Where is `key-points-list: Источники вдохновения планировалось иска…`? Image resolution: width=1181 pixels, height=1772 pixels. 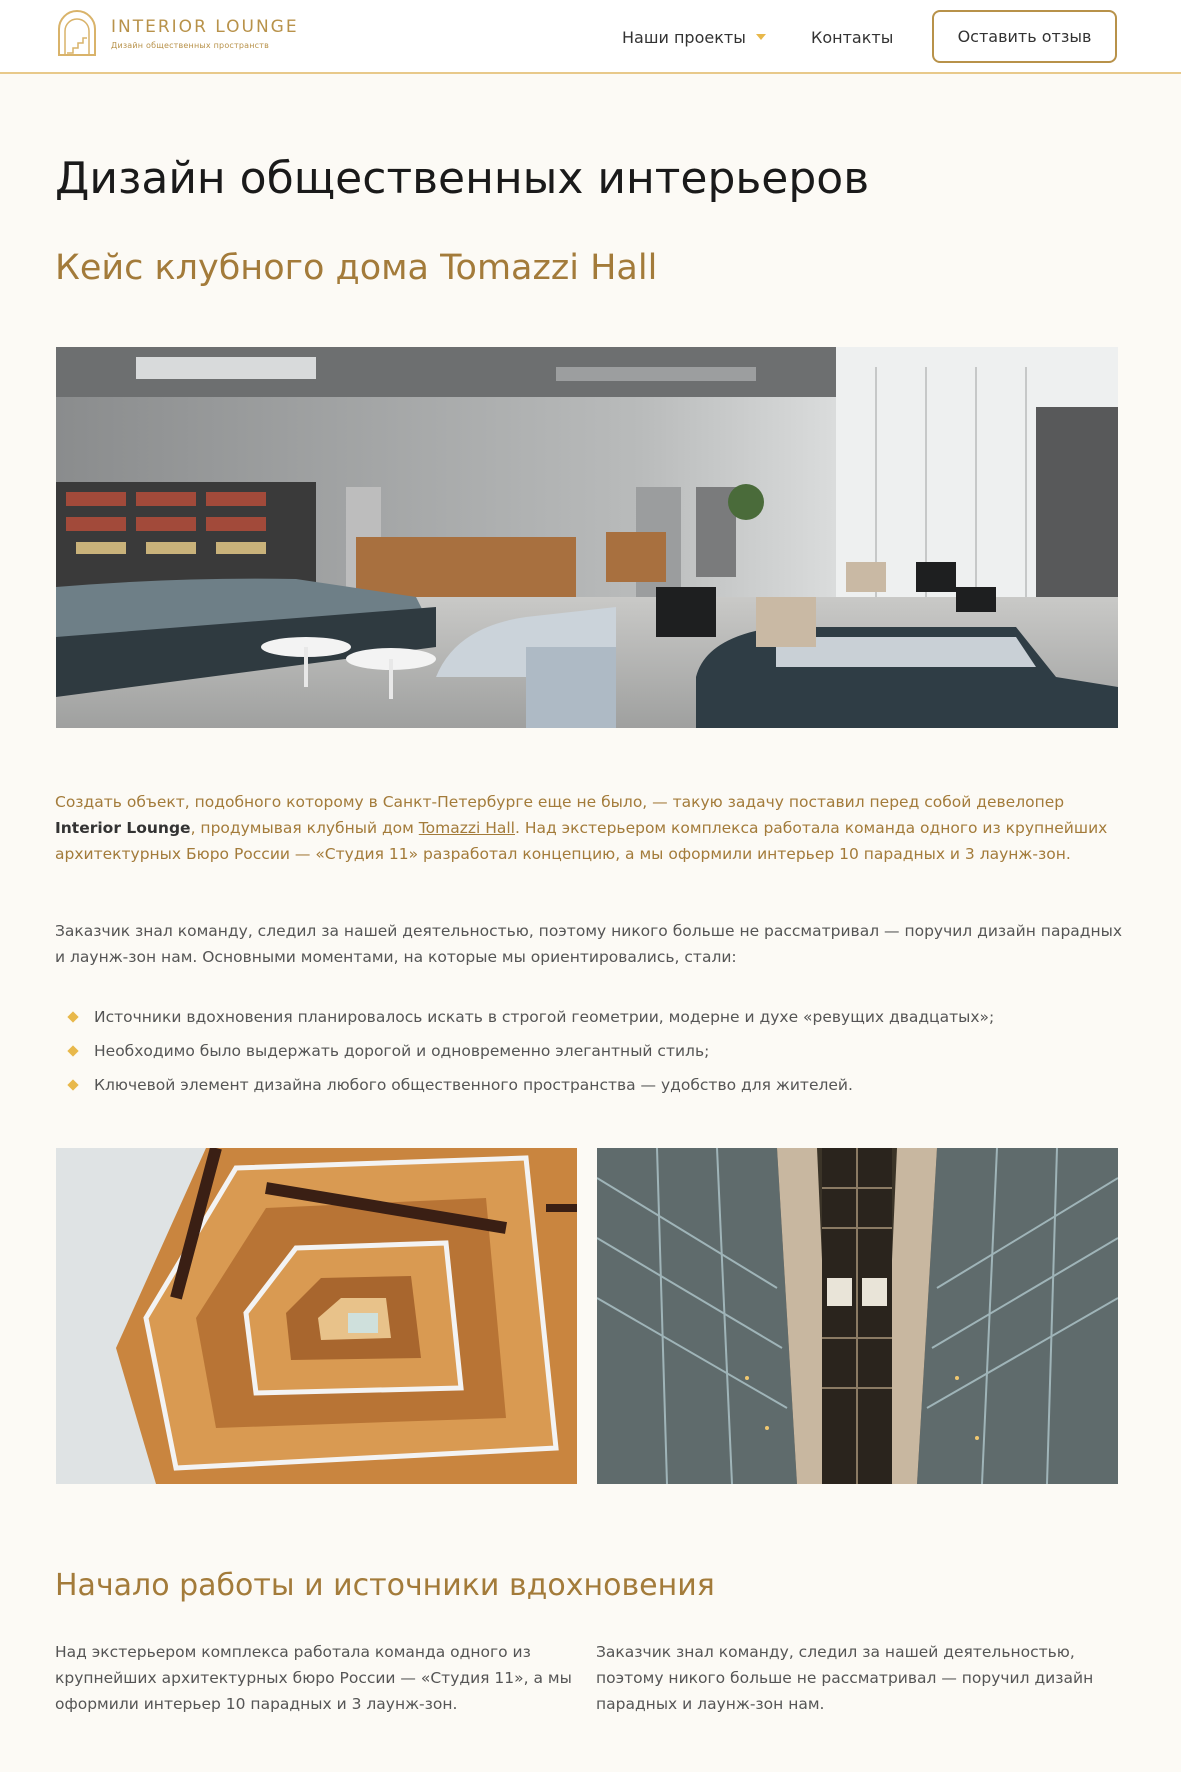 key-points-list: Источники вдохновения планировалось иска… is located at coordinates (596, 1051).